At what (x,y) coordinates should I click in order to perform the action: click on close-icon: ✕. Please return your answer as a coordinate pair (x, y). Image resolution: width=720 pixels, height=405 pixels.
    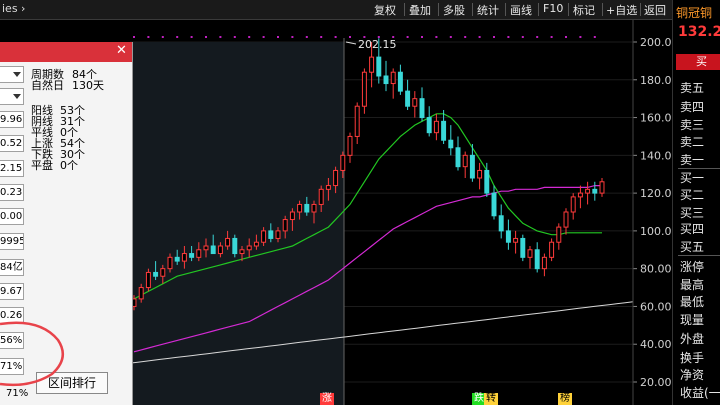
    Looking at the image, I should click on (121, 50).